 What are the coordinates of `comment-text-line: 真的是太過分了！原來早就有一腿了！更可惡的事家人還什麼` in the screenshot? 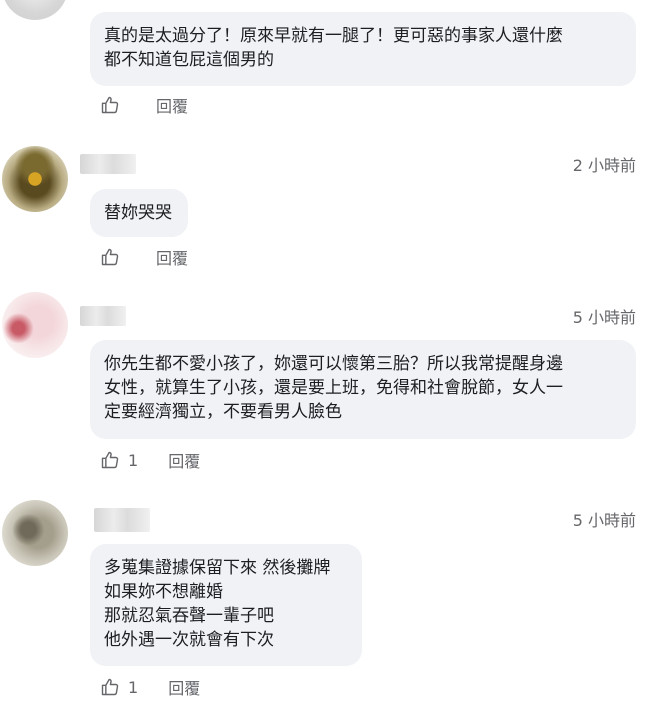 It's located at (333, 36).